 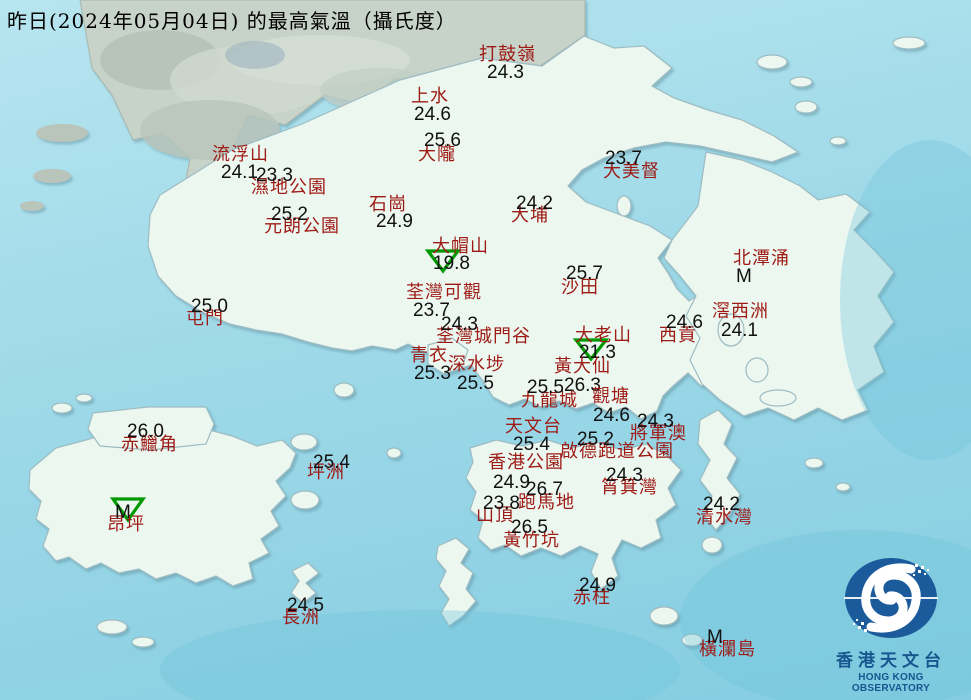 What do you see at coordinates (331, 462) in the screenshot?
I see `station-value: 25.4` at bounding box center [331, 462].